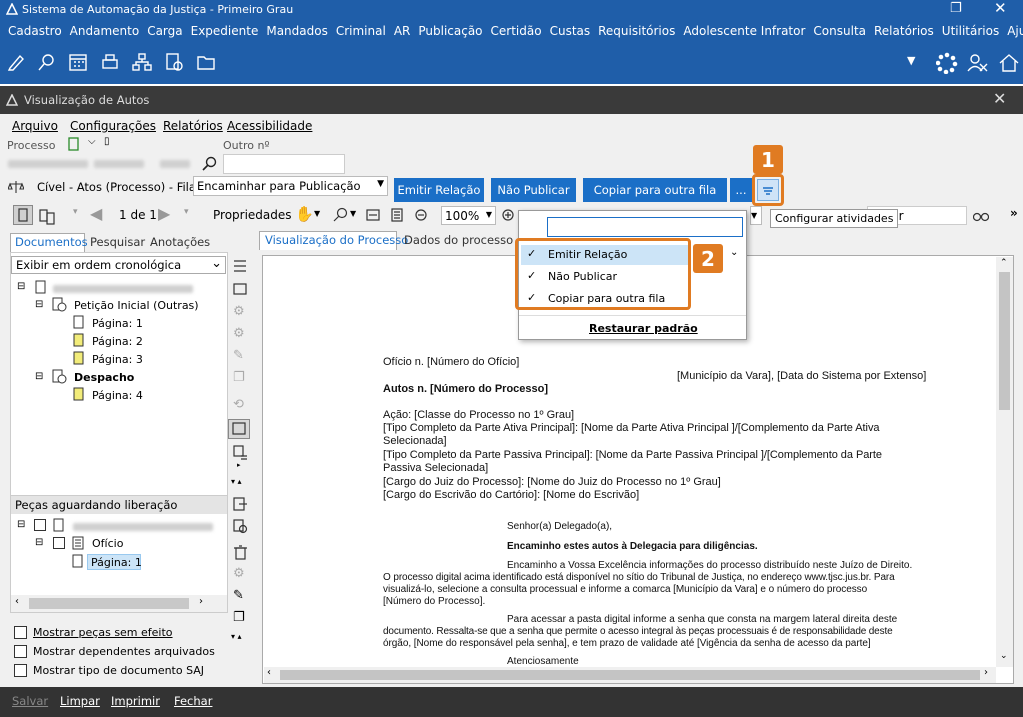  What do you see at coordinates (1004, 263) in the screenshot?
I see `scroll-up-icon: ⌃` at bounding box center [1004, 263].